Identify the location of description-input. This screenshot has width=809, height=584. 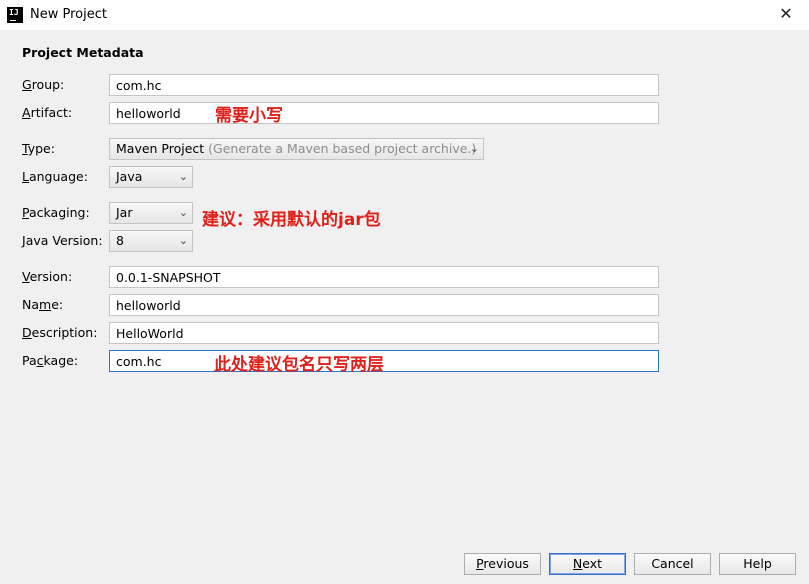
(384, 333).